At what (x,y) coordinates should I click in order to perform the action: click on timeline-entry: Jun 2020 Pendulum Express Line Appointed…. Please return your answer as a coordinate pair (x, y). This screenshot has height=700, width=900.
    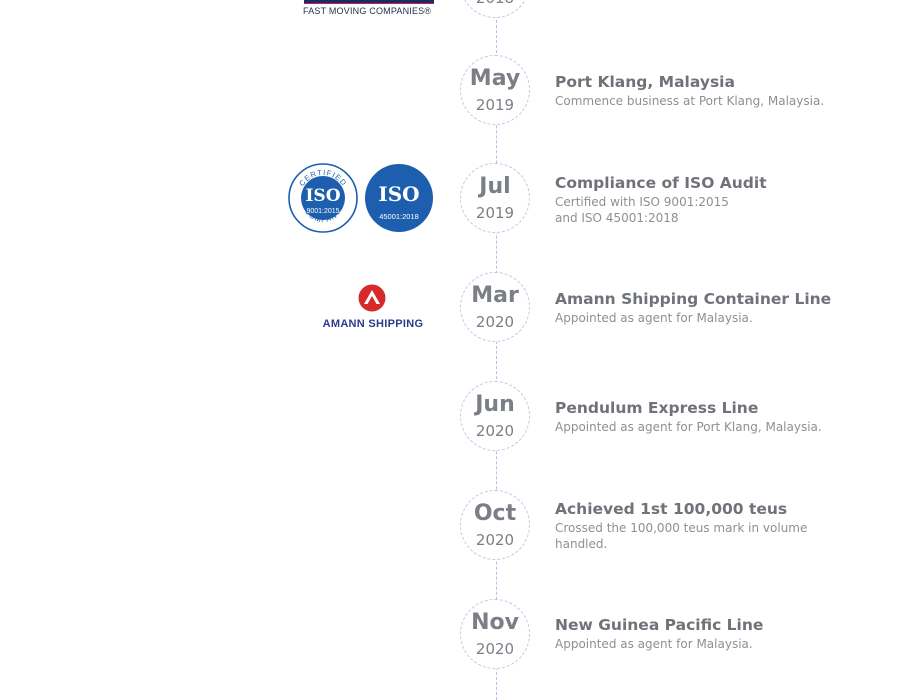
    Looking at the image, I should click on (450, 417).